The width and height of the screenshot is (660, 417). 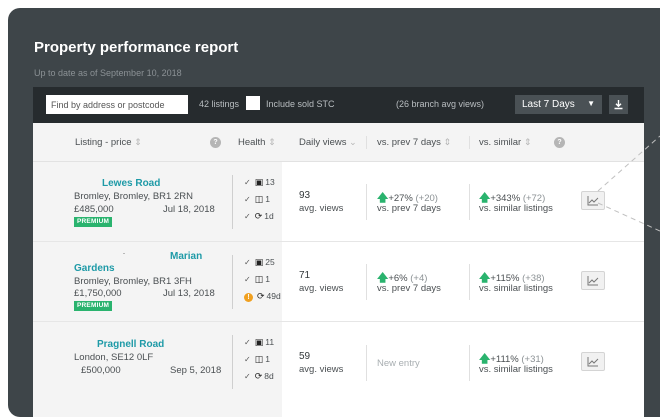 I want to click on date-range-select: Last 7 Days ▼, so click(x=558, y=104).